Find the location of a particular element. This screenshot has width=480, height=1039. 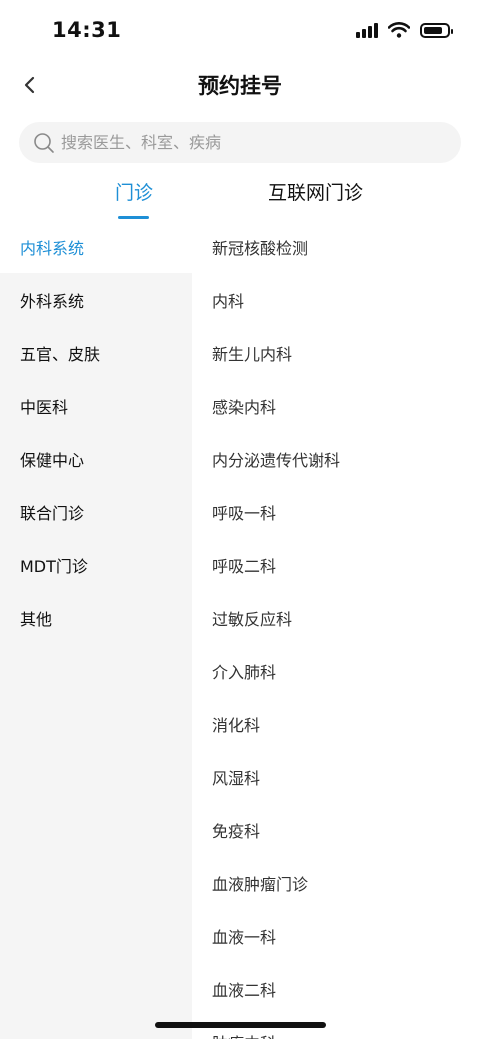

department-item: 新生儿内科 is located at coordinates (252, 352).